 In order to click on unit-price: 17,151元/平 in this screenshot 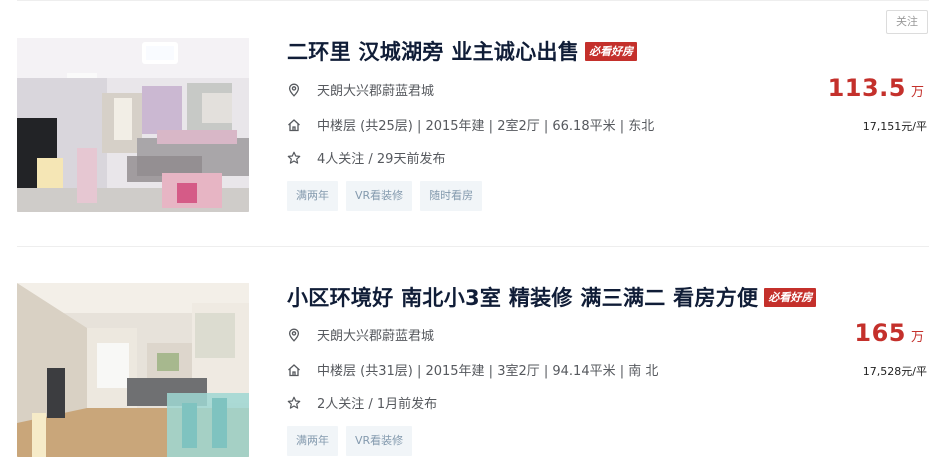, I will do `click(894, 126)`.